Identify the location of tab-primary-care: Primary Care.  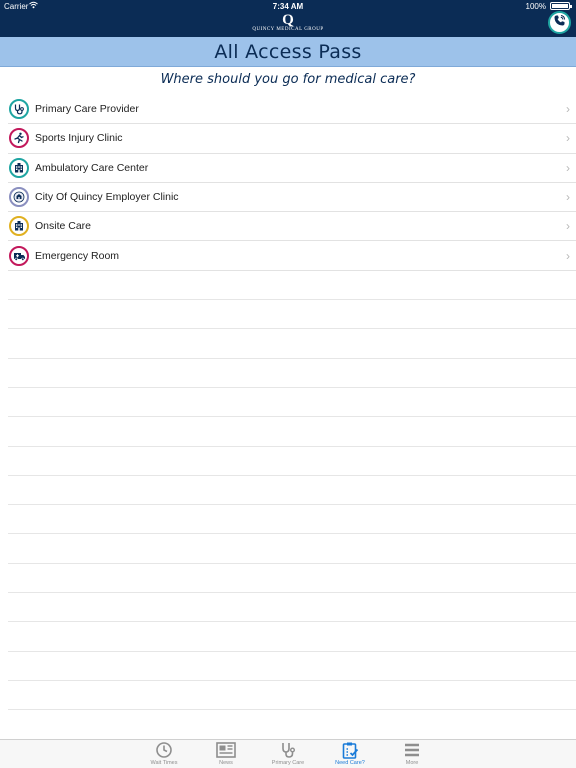
(288, 753).